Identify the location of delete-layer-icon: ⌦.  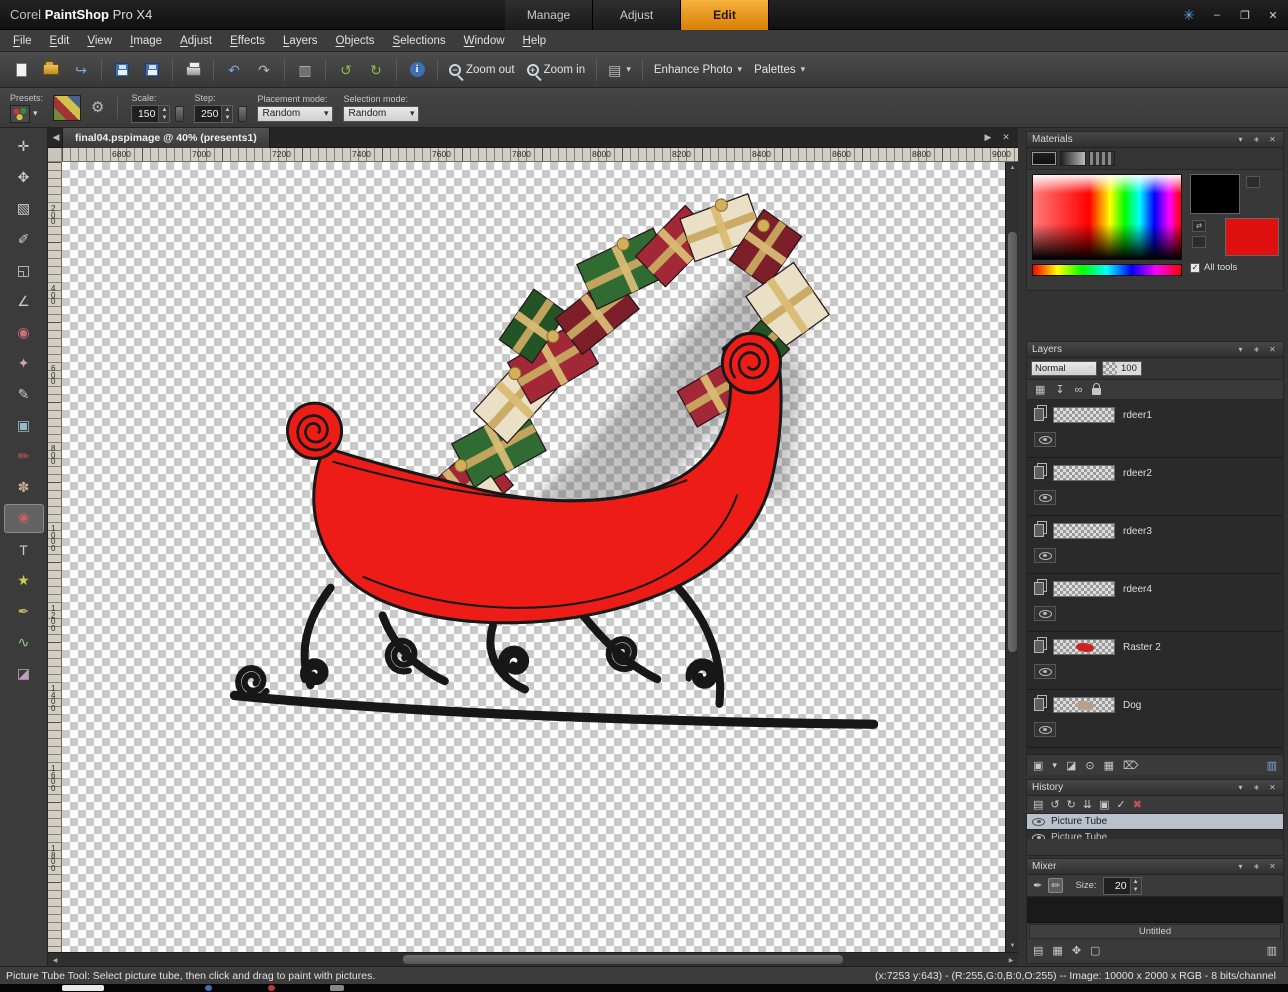
(1131, 765).